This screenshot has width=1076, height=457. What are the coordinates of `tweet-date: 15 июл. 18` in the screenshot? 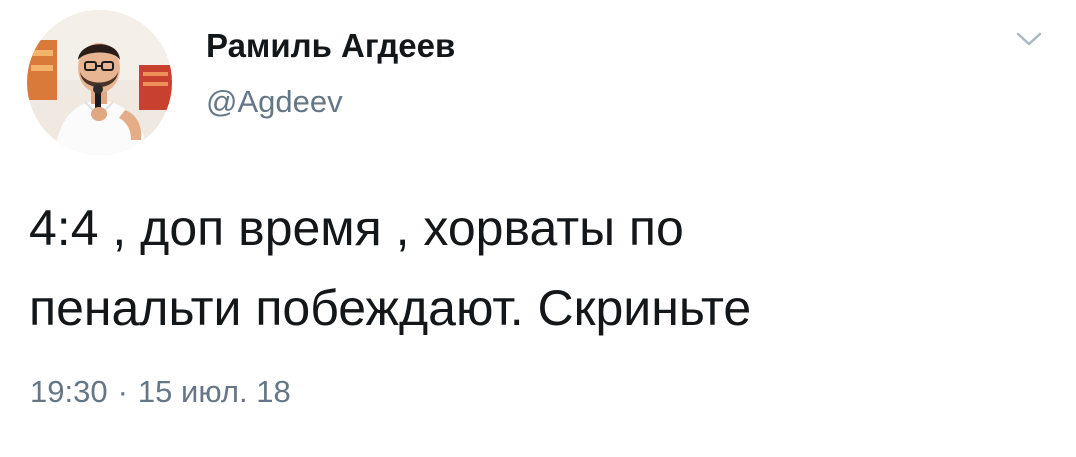 It's located at (214, 391).